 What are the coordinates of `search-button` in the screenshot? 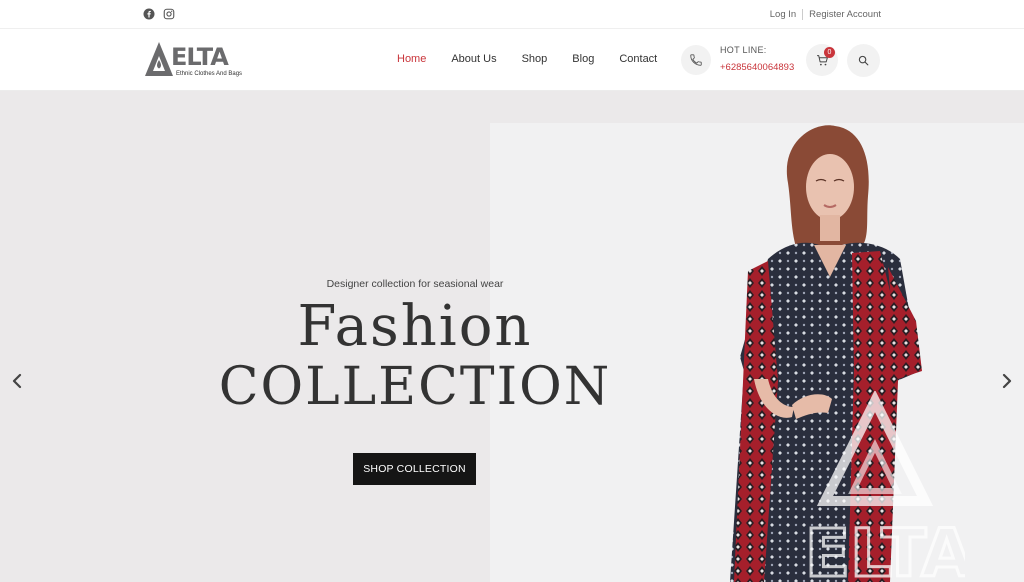 It's located at (863, 60).